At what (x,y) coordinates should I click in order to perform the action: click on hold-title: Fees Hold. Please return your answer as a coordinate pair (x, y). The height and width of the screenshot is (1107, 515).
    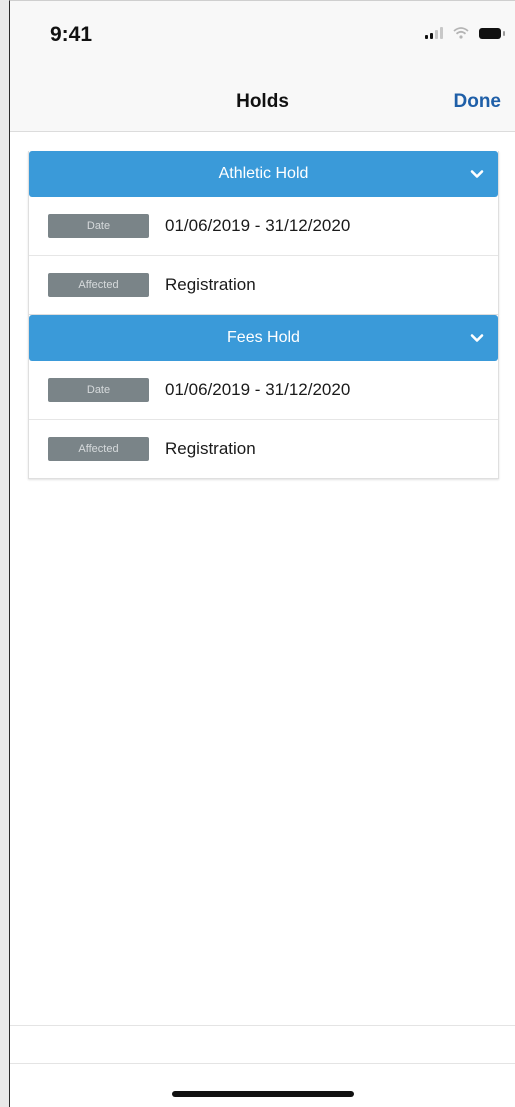
    Looking at the image, I should click on (263, 337).